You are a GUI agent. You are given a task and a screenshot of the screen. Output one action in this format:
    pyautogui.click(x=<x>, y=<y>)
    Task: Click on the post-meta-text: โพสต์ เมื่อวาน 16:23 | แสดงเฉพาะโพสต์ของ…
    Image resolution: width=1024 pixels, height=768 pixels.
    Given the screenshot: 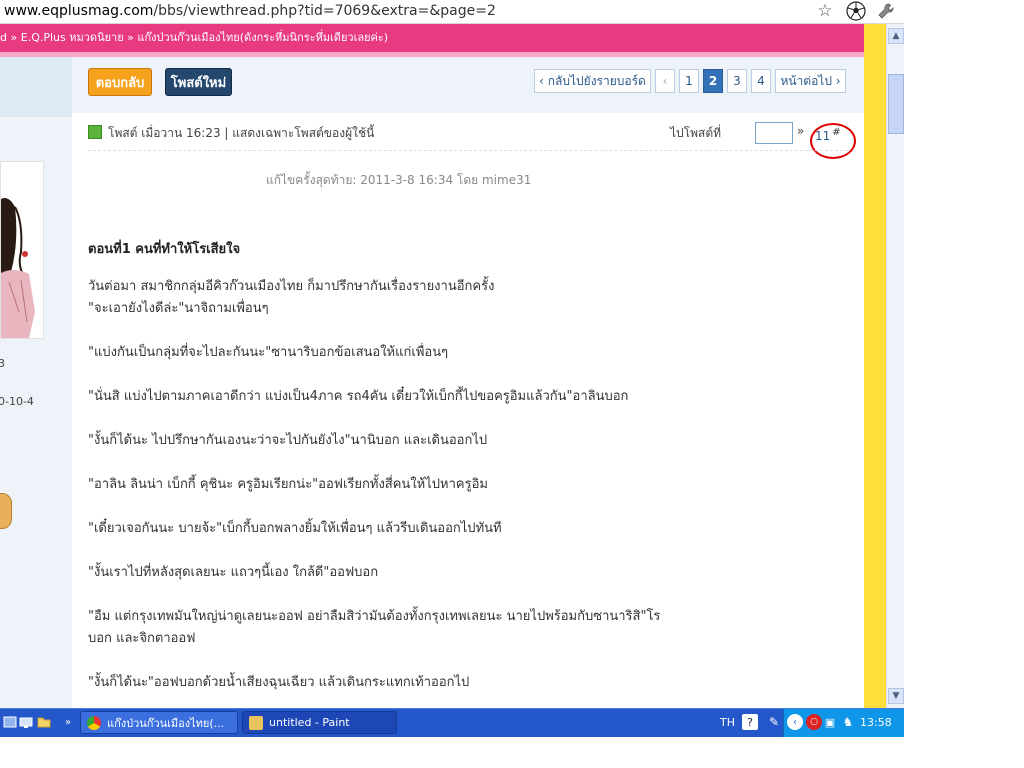 What is the action you would take?
    pyautogui.click(x=241, y=133)
    